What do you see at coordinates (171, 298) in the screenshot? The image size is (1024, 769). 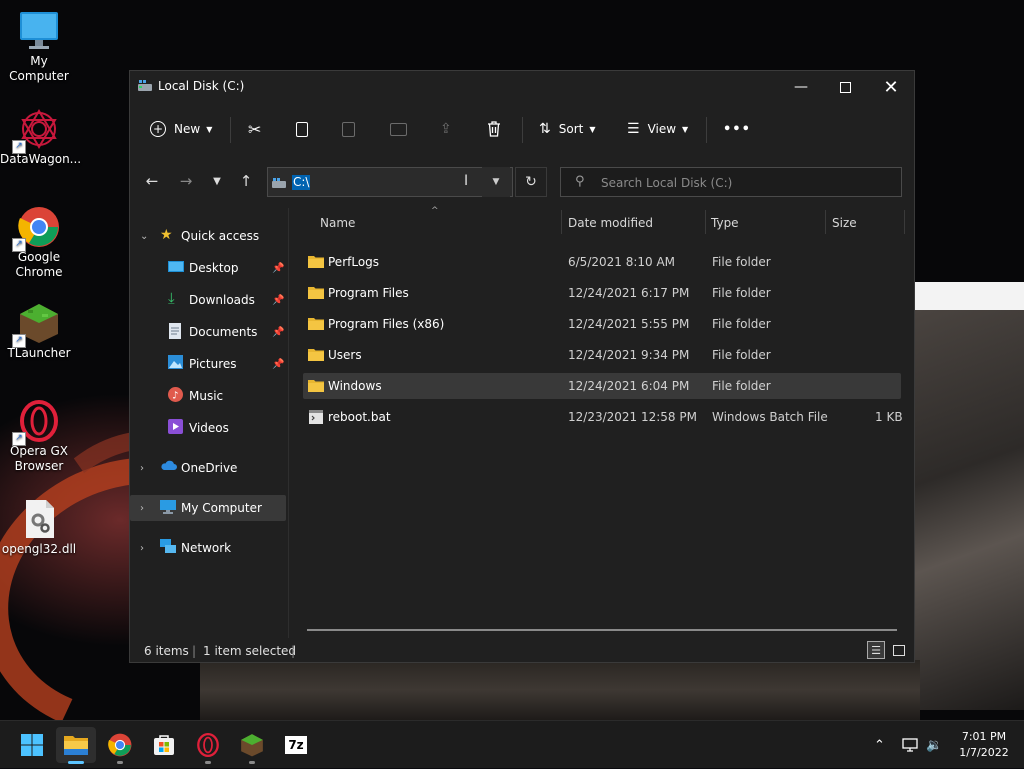 I see `download-icon: ⤓` at bounding box center [171, 298].